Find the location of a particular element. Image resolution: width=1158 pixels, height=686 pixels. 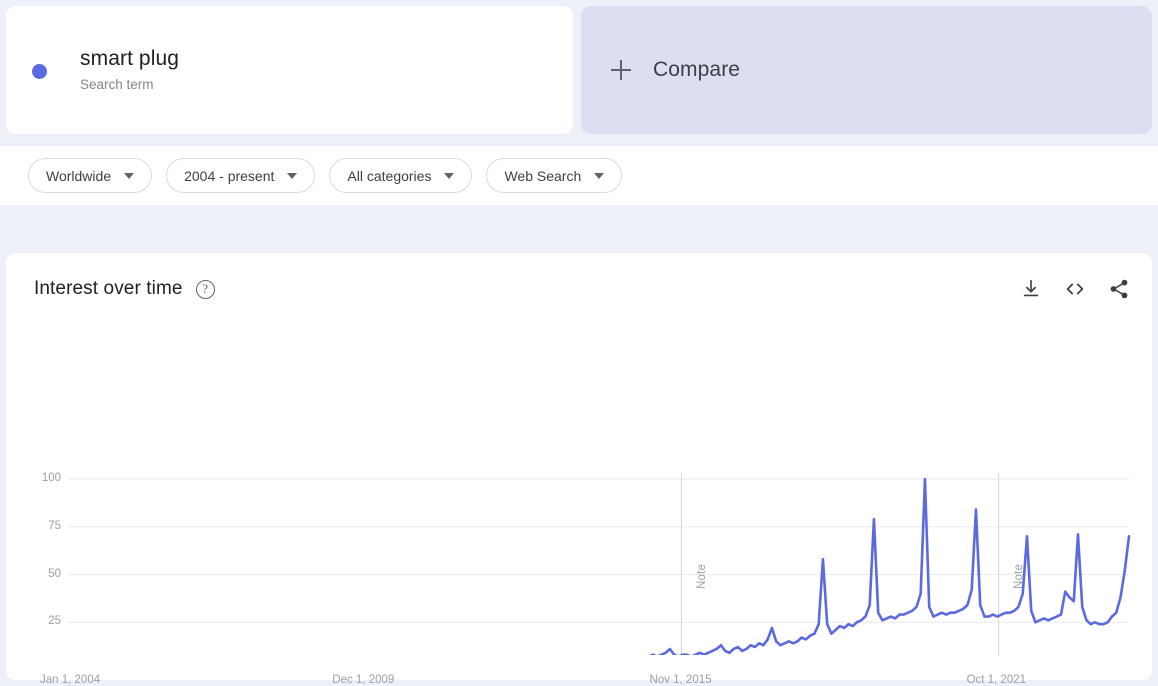

search-term-name: smart plug is located at coordinates (130, 58).